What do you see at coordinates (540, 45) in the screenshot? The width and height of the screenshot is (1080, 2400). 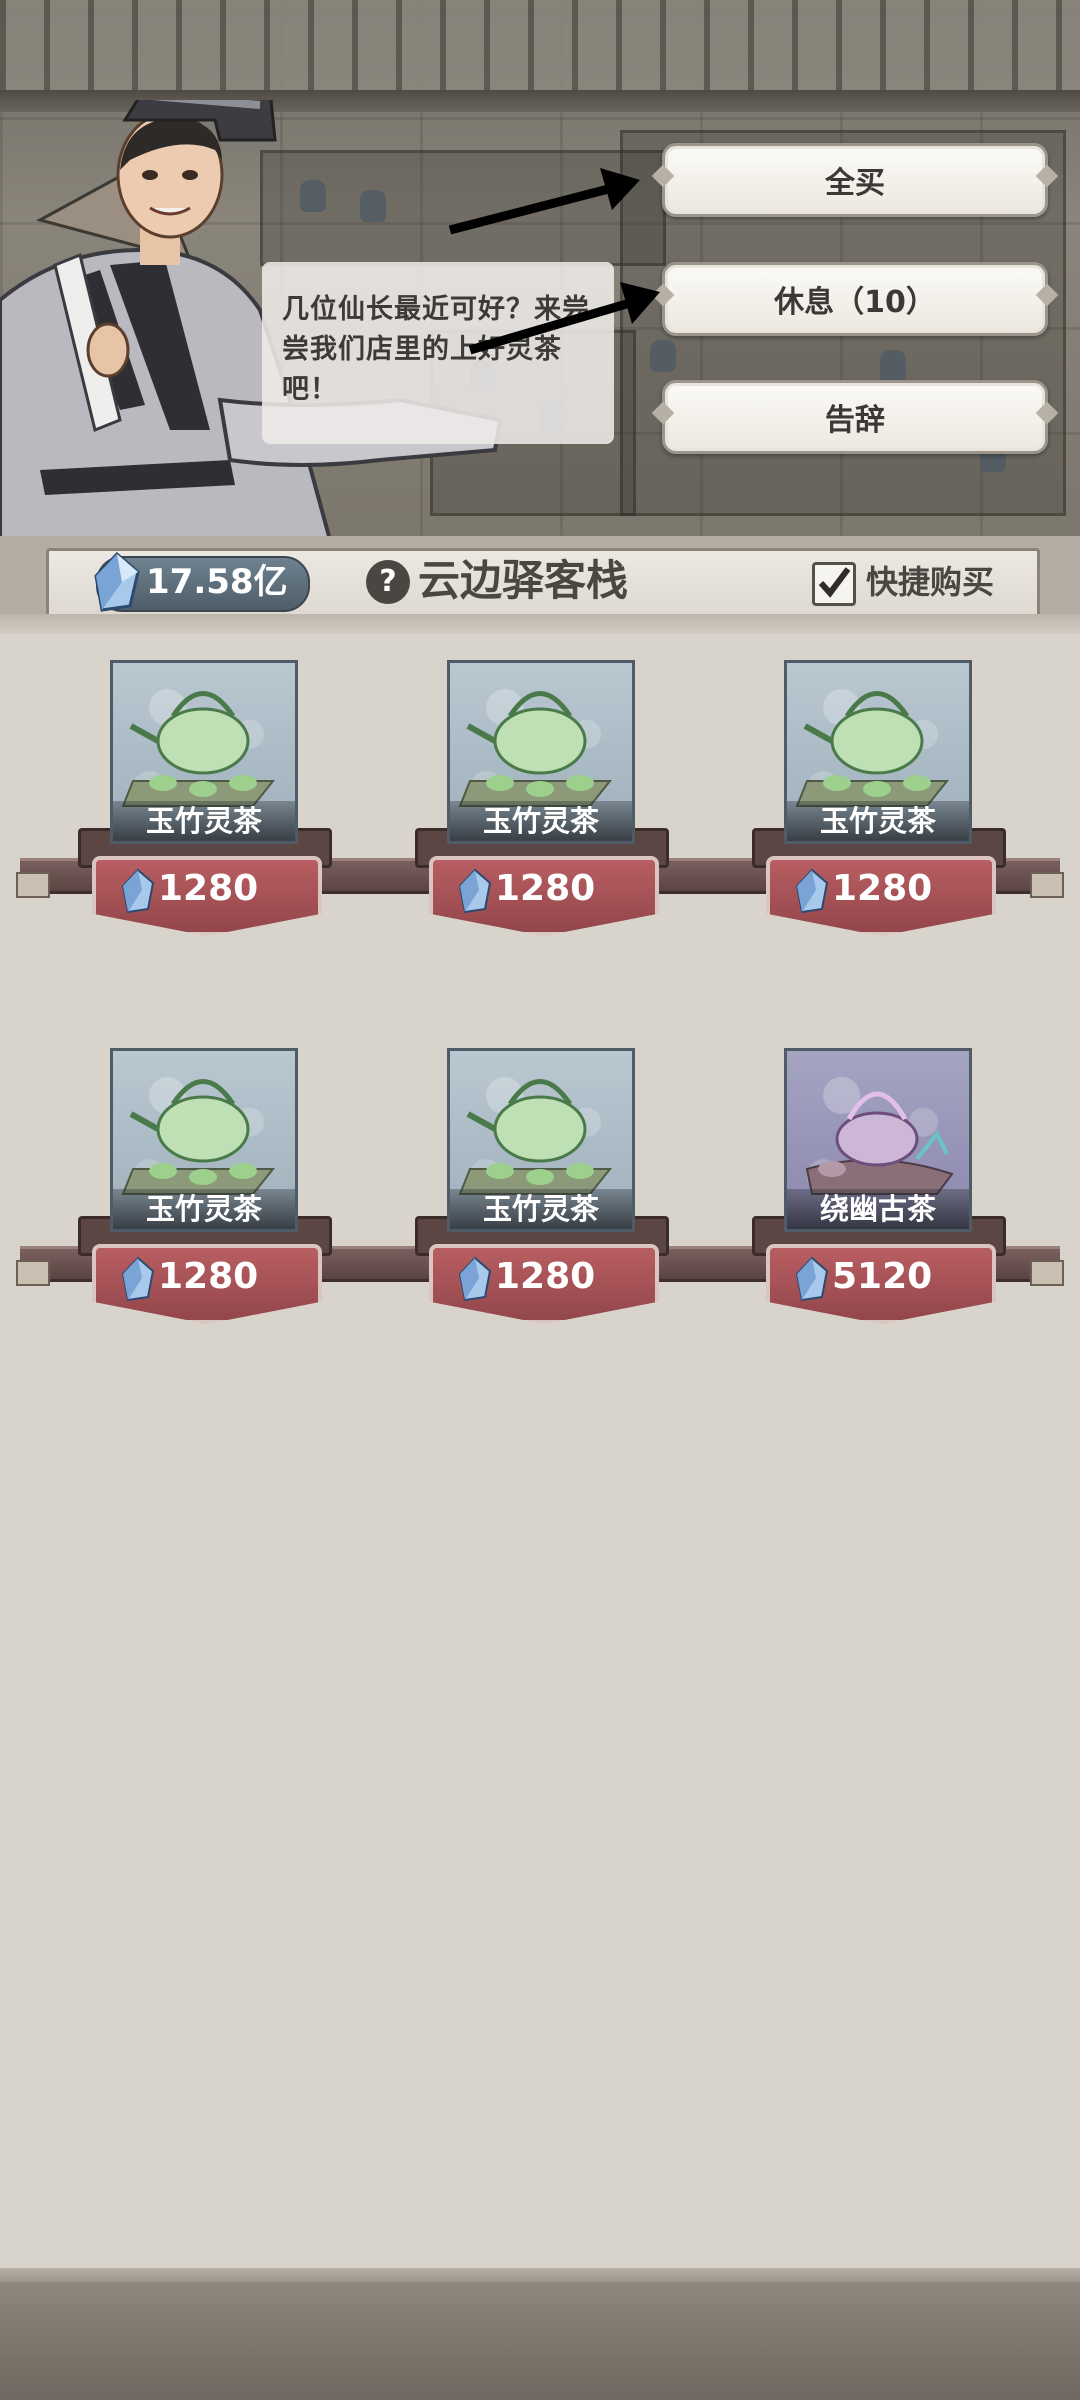 I see `window-lattice` at bounding box center [540, 45].